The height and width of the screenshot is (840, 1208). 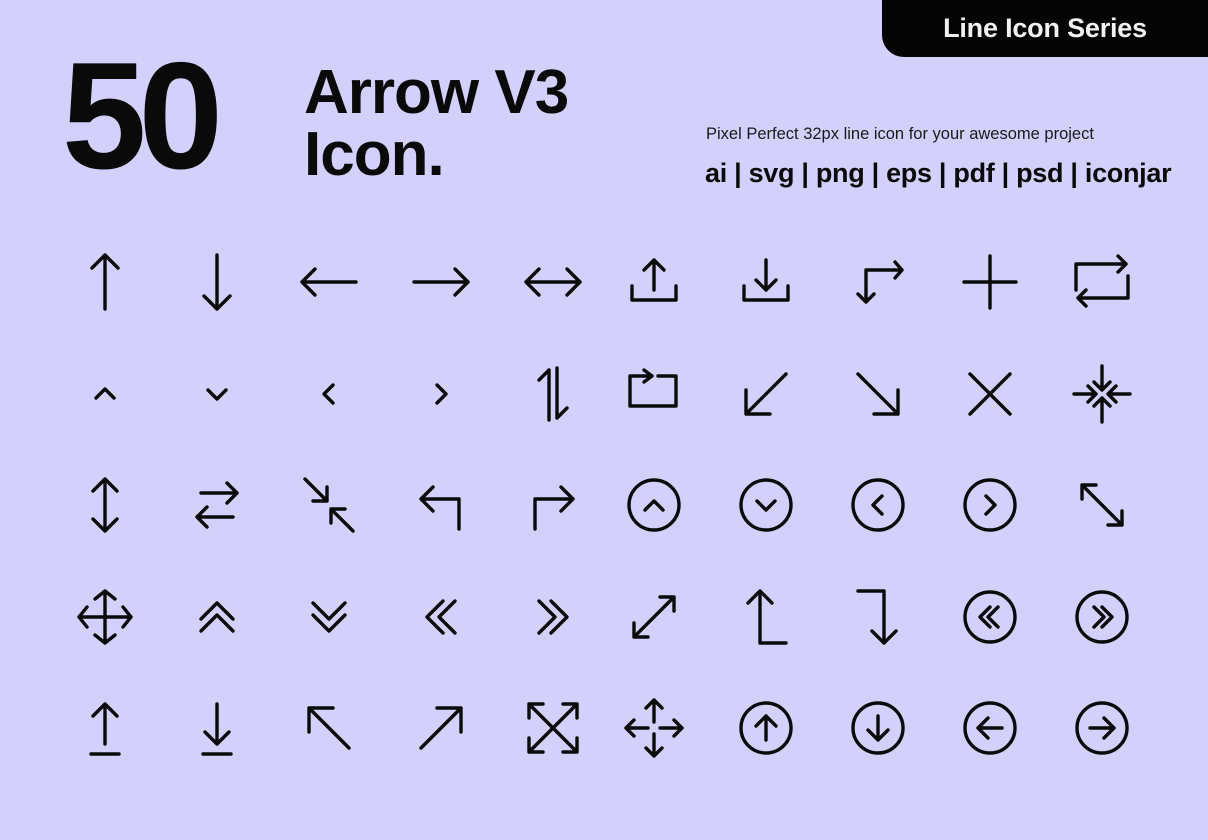 I want to click on arrow-up-down-icon, so click(x=105, y=505).